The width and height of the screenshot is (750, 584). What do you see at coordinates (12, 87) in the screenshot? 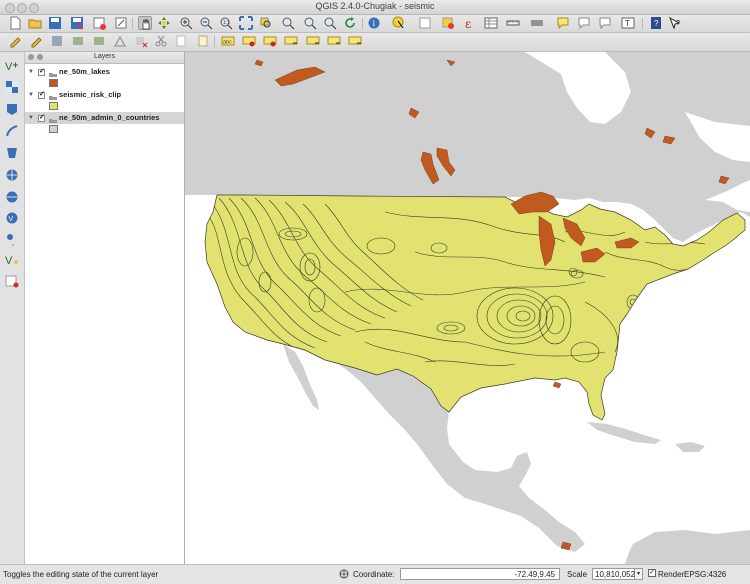
I see `add-raster-layer-icon` at bounding box center [12, 87].